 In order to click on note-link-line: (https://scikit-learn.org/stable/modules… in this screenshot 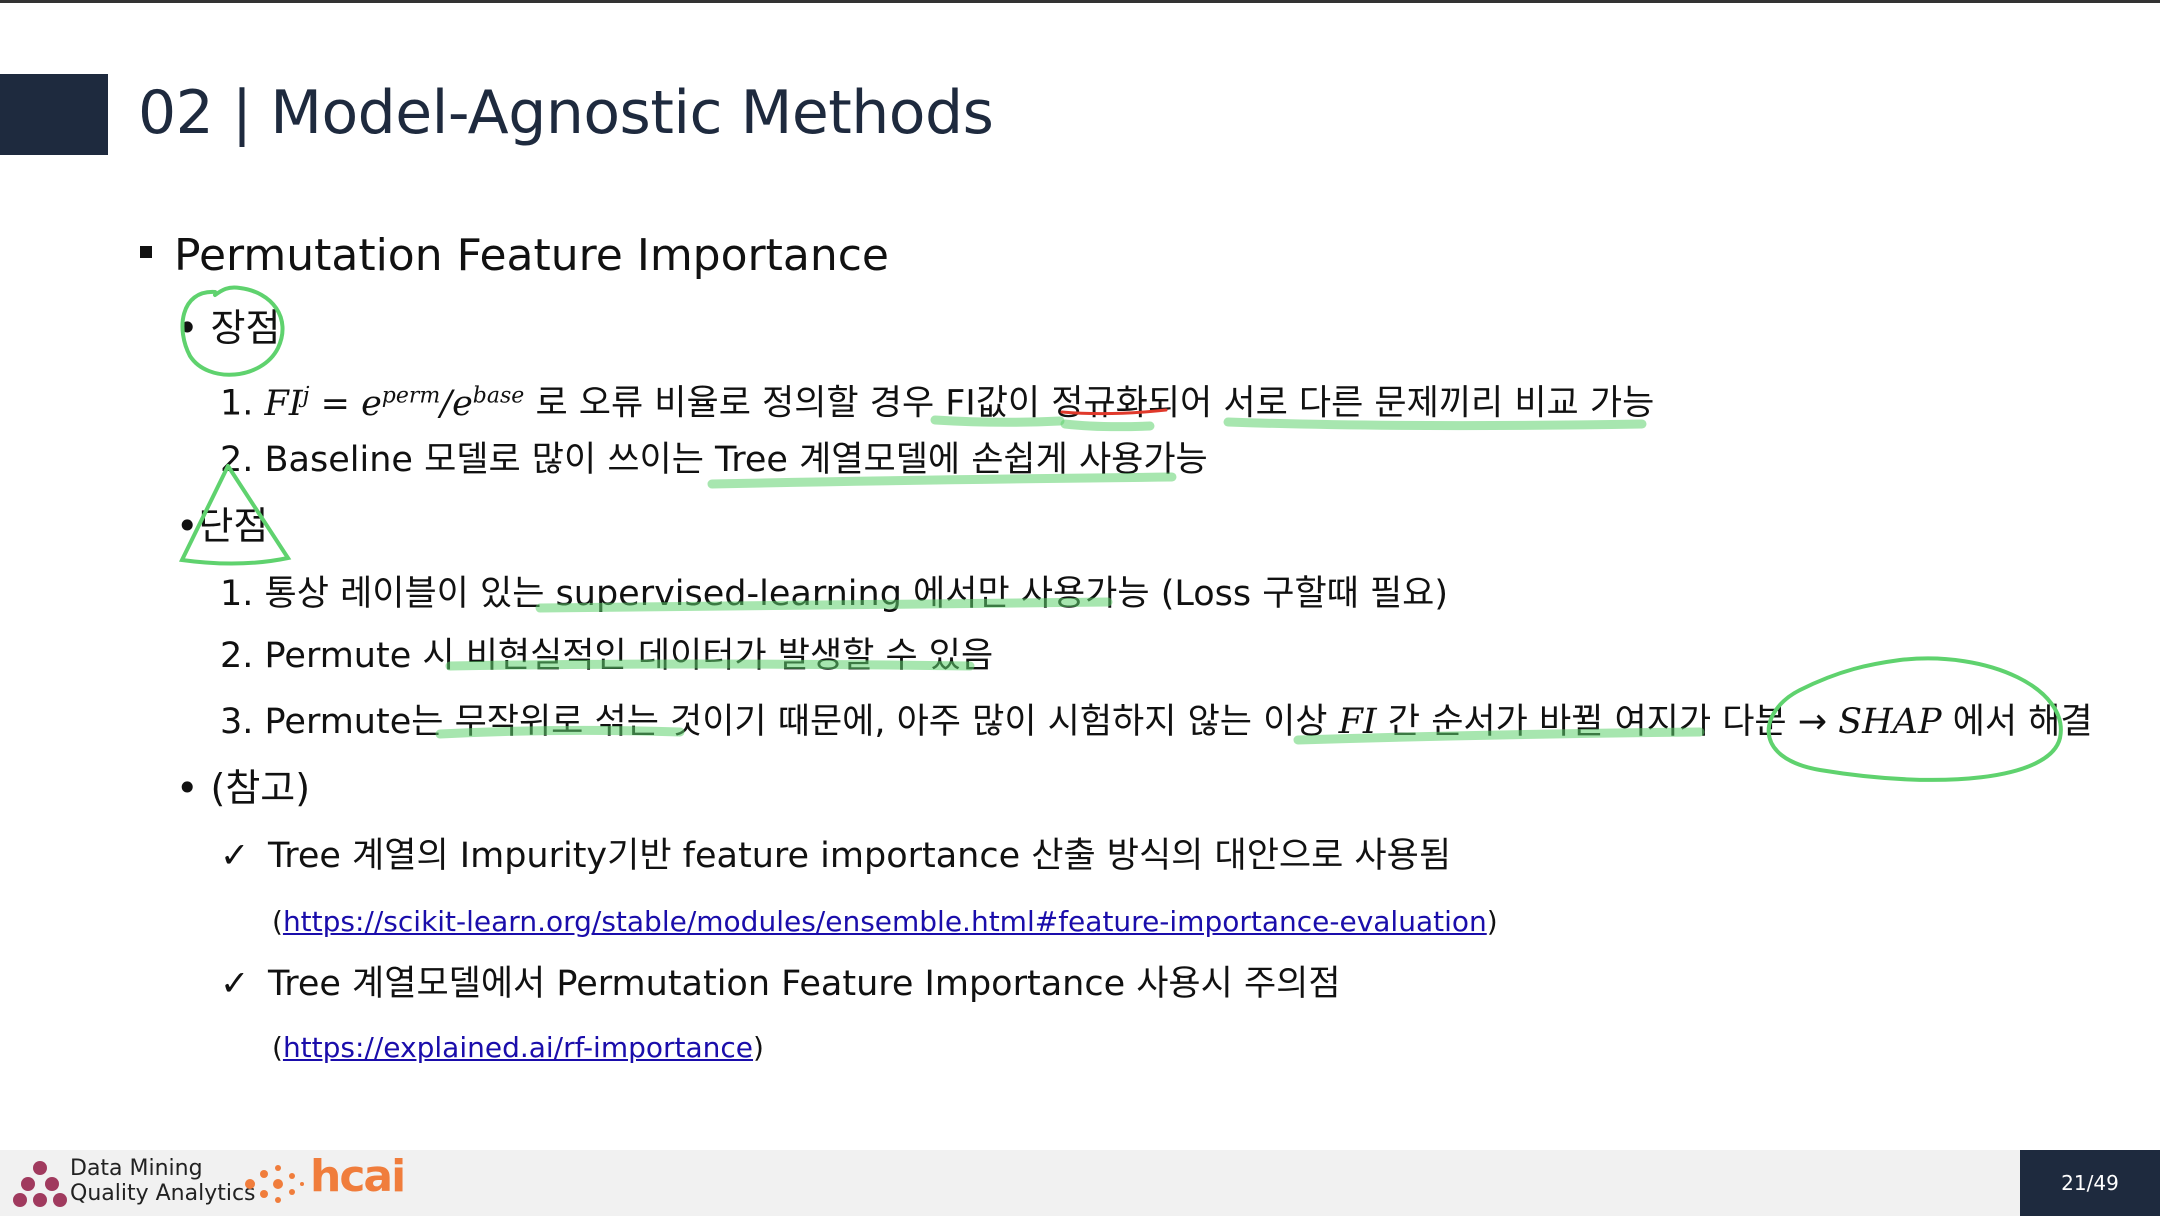, I will do `click(885, 922)`.